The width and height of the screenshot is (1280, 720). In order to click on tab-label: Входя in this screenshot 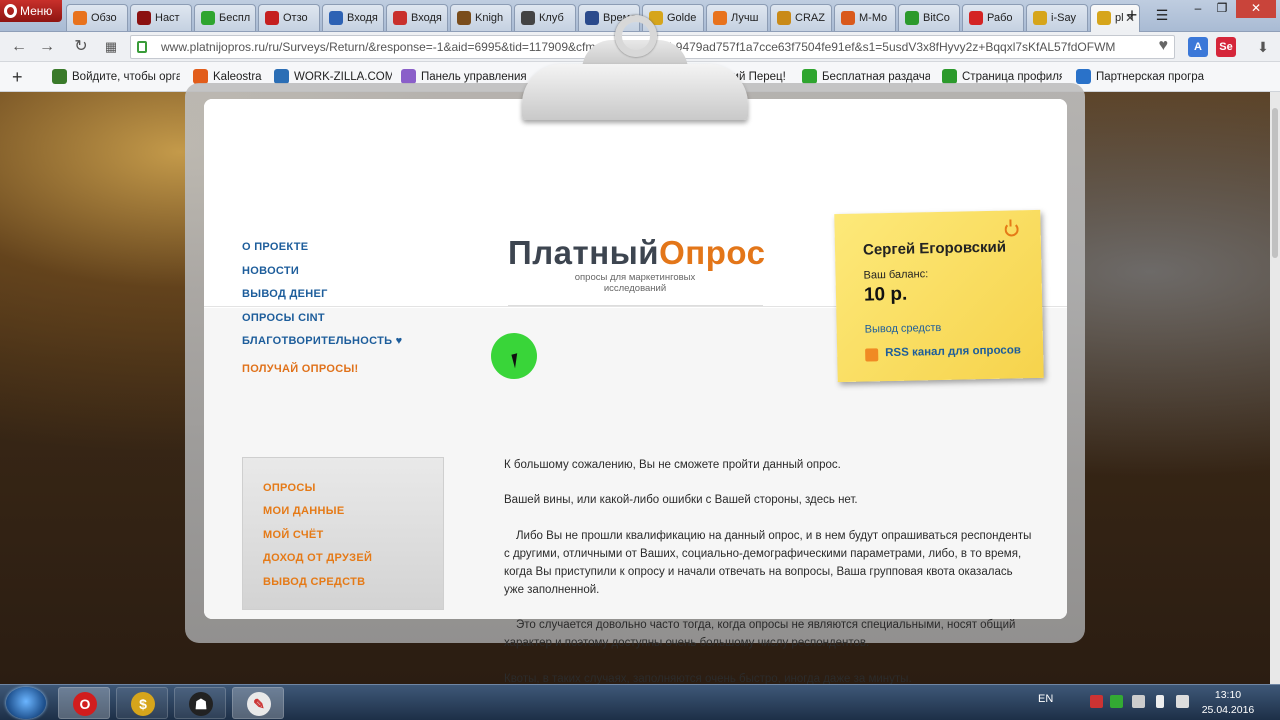, I will do `click(426, 18)`.